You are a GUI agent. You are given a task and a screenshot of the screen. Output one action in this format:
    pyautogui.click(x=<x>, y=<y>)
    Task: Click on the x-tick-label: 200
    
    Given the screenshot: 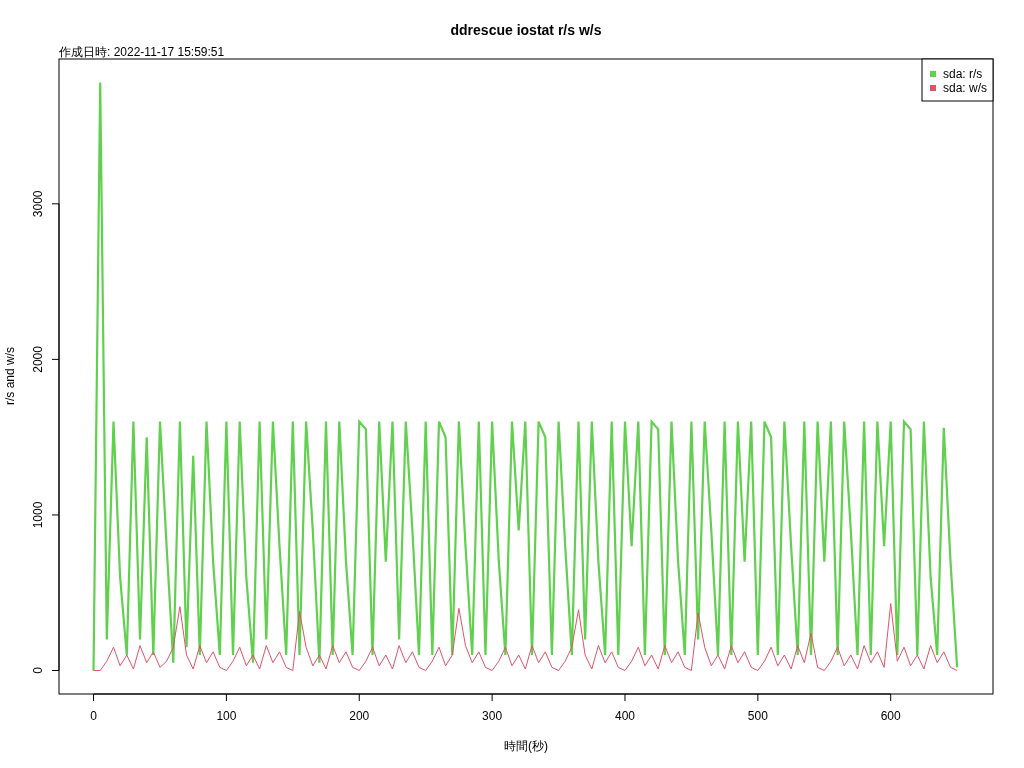 What is the action you would take?
    pyautogui.click(x=359, y=716)
    